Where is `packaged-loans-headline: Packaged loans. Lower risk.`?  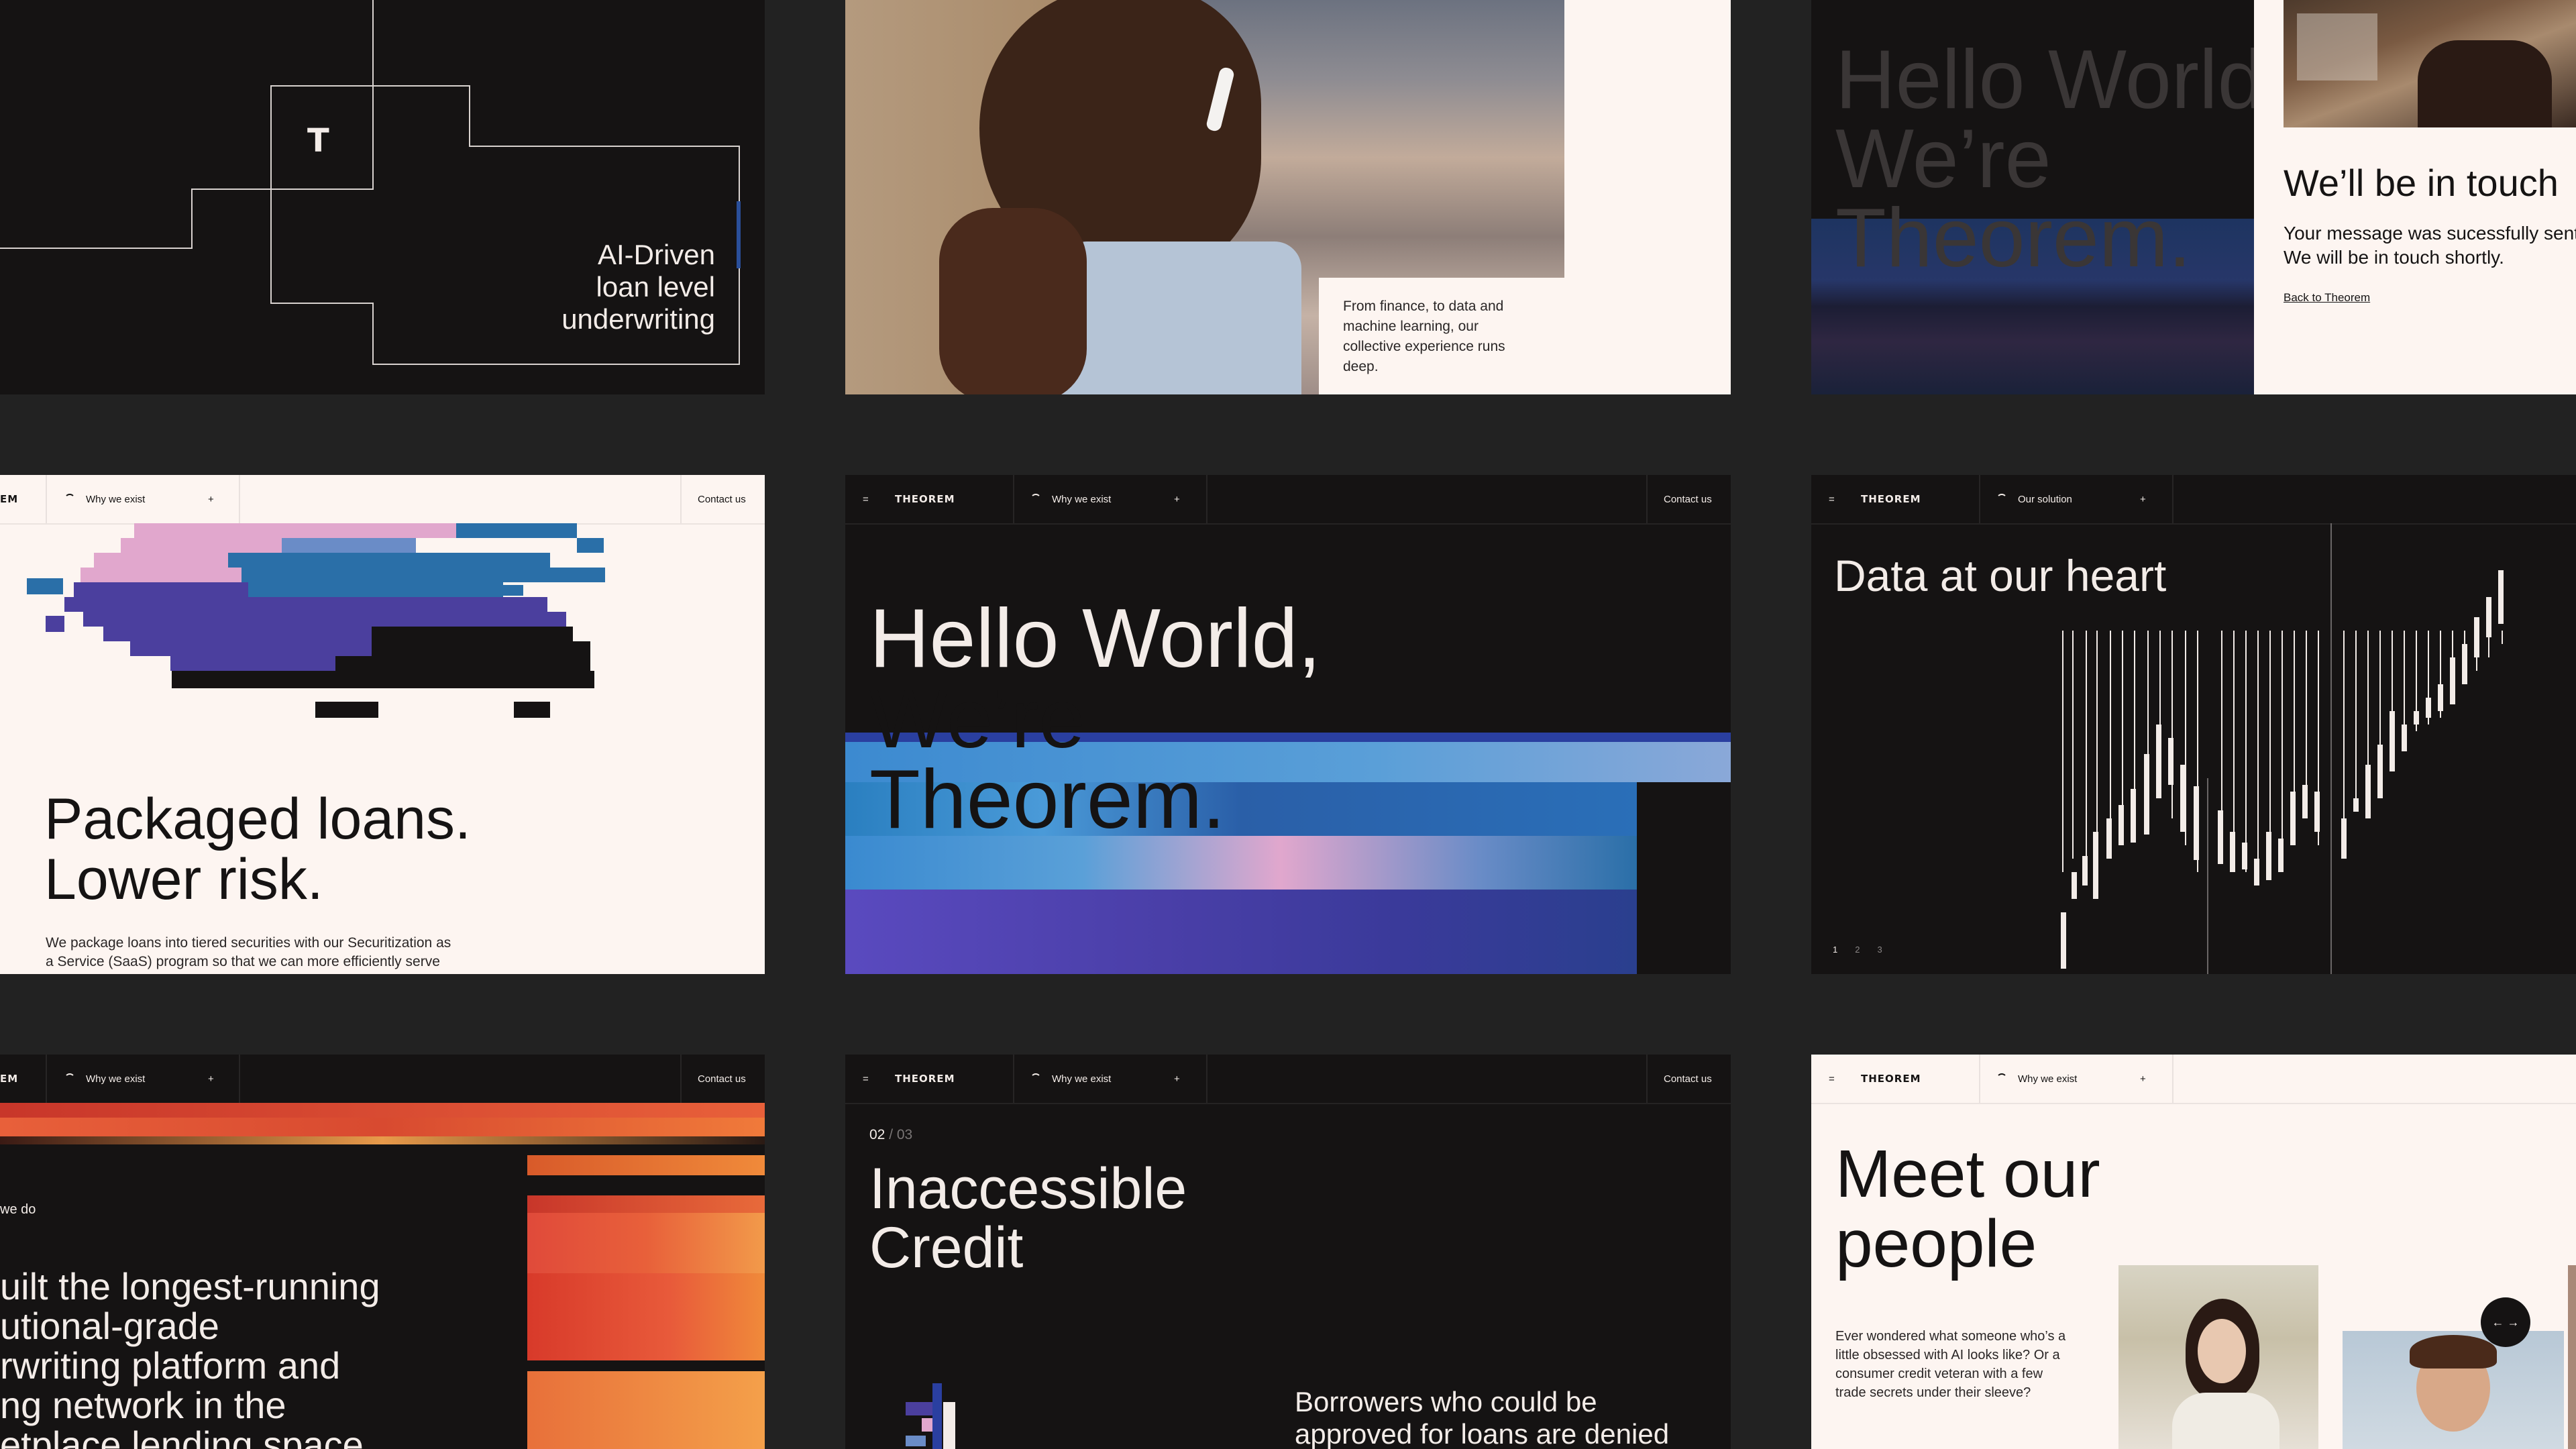
packaged-loans-headline: Packaged loans. Lower risk. is located at coordinates (257, 849).